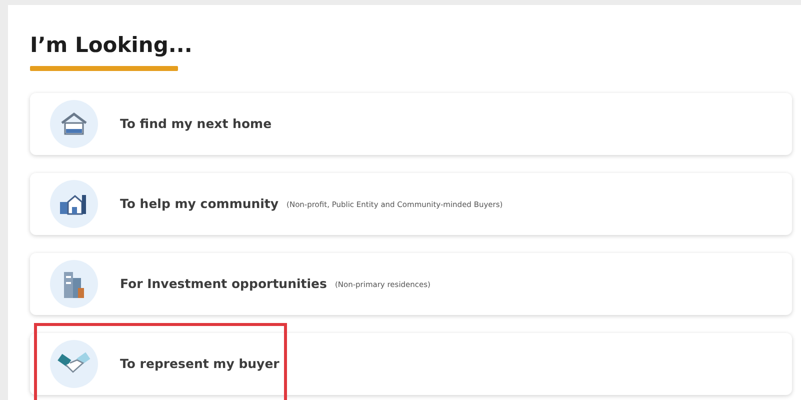  What do you see at coordinates (199, 203) in the screenshot?
I see `option-label: To help my community` at bounding box center [199, 203].